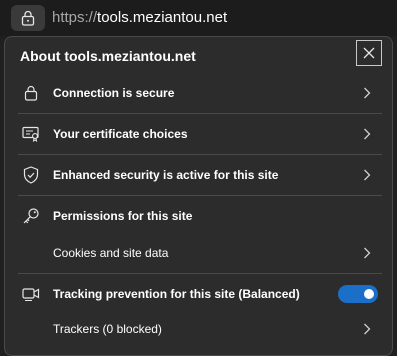 Image resolution: width=397 pixels, height=356 pixels. What do you see at coordinates (198, 93) in the screenshot?
I see `connection-secure-item: Connection is secure` at bounding box center [198, 93].